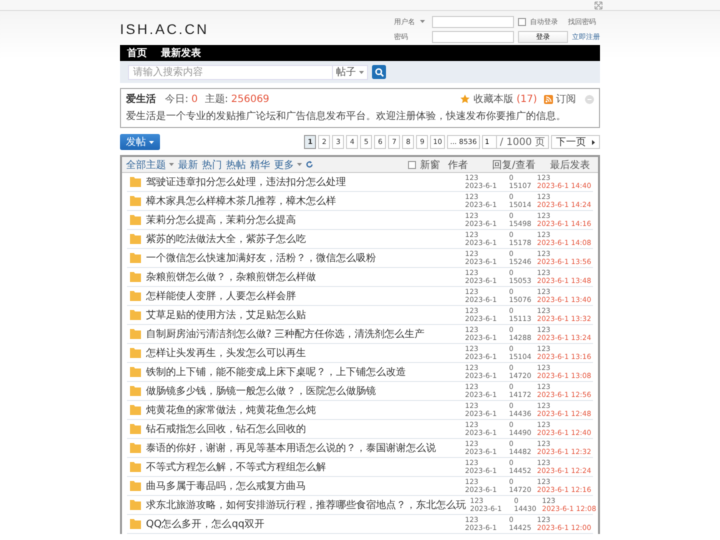 This screenshot has width=720, height=540. What do you see at coordinates (350, 72) in the screenshot?
I see `search-scope-dropdown: 帖子` at bounding box center [350, 72].